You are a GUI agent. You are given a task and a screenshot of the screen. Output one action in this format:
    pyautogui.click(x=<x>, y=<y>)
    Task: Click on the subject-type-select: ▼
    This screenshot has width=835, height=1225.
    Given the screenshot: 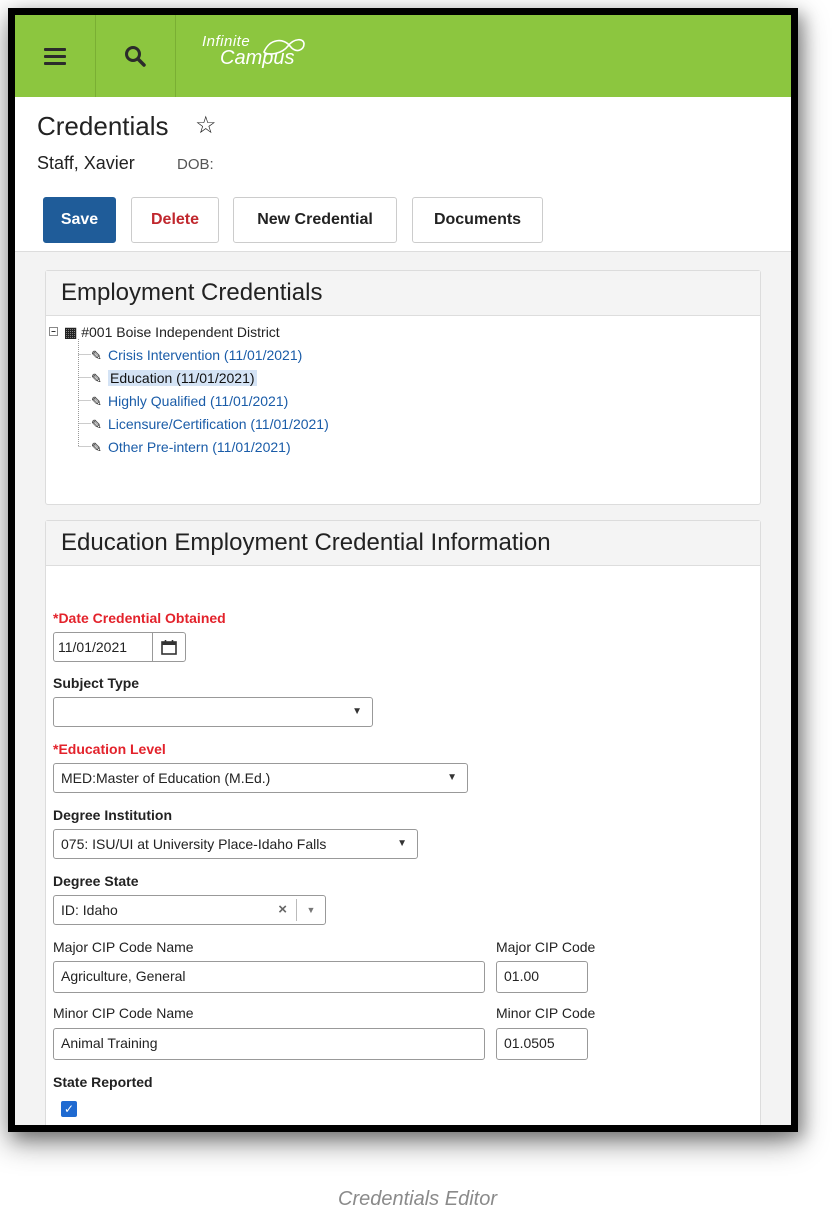 What is the action you would take?
    pyautogui.click(x=213, y=712)
    